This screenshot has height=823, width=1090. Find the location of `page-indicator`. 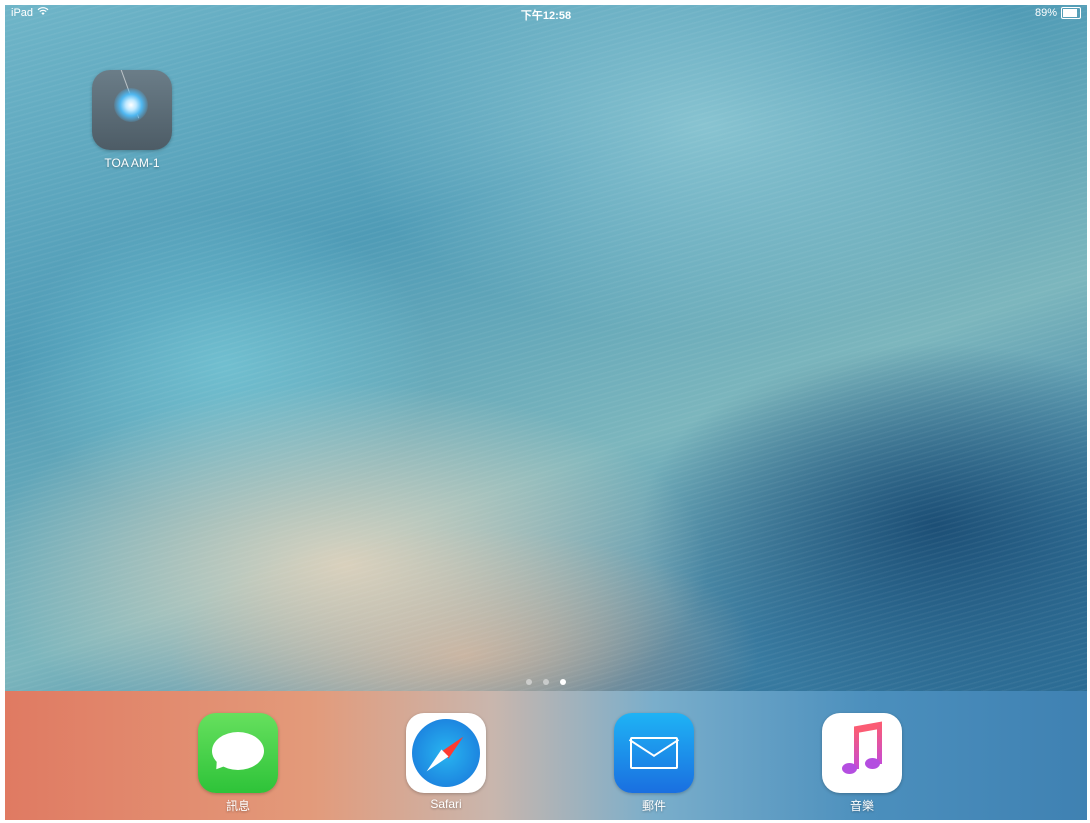

page-indicator is located at coordinates (546, 682).